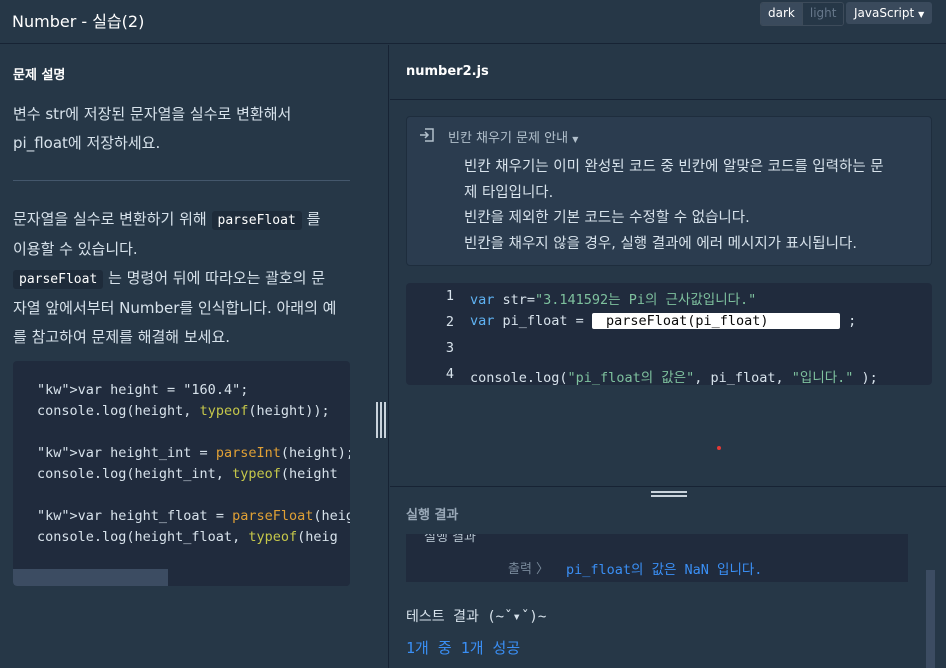 Image resolution: width=946 pixels, height=668 pixels. I want to click on guide-toggle: 빈칸 채우기 문제 안내 ▼, so click(513, 136).